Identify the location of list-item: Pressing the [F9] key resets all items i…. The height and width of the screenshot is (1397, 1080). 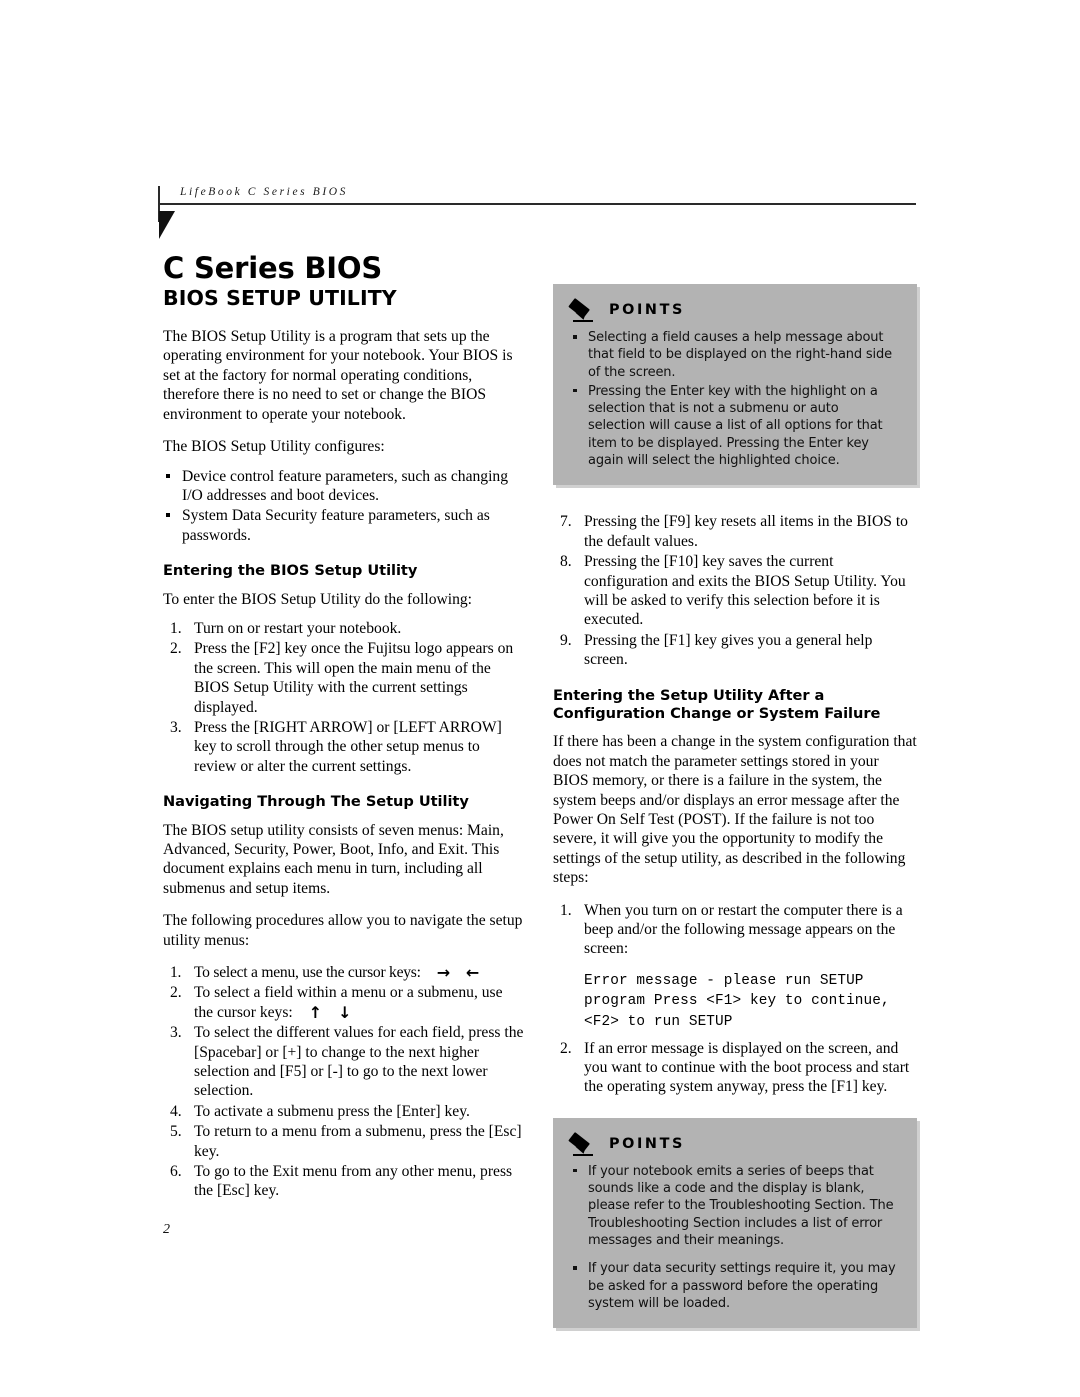
(734, 531).